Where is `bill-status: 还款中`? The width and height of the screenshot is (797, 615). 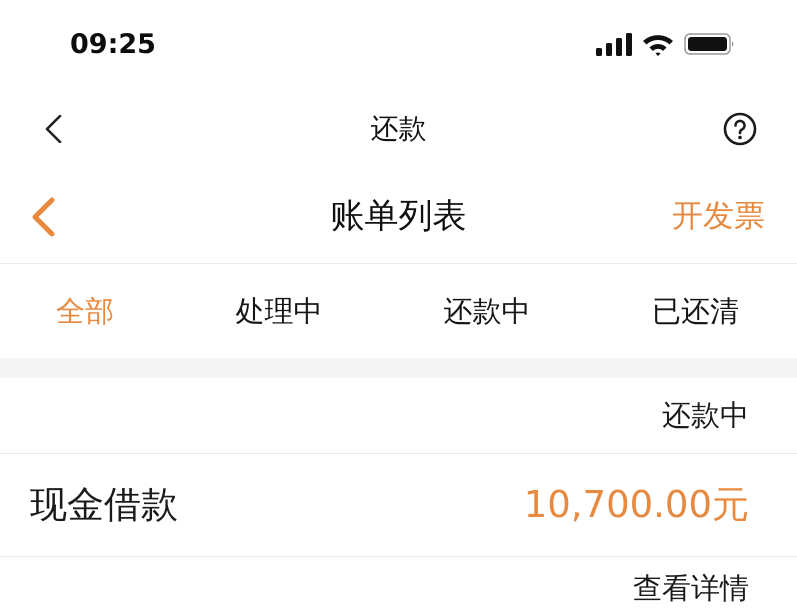 bill-status: 还款中 is located at coordinates (705, 415).